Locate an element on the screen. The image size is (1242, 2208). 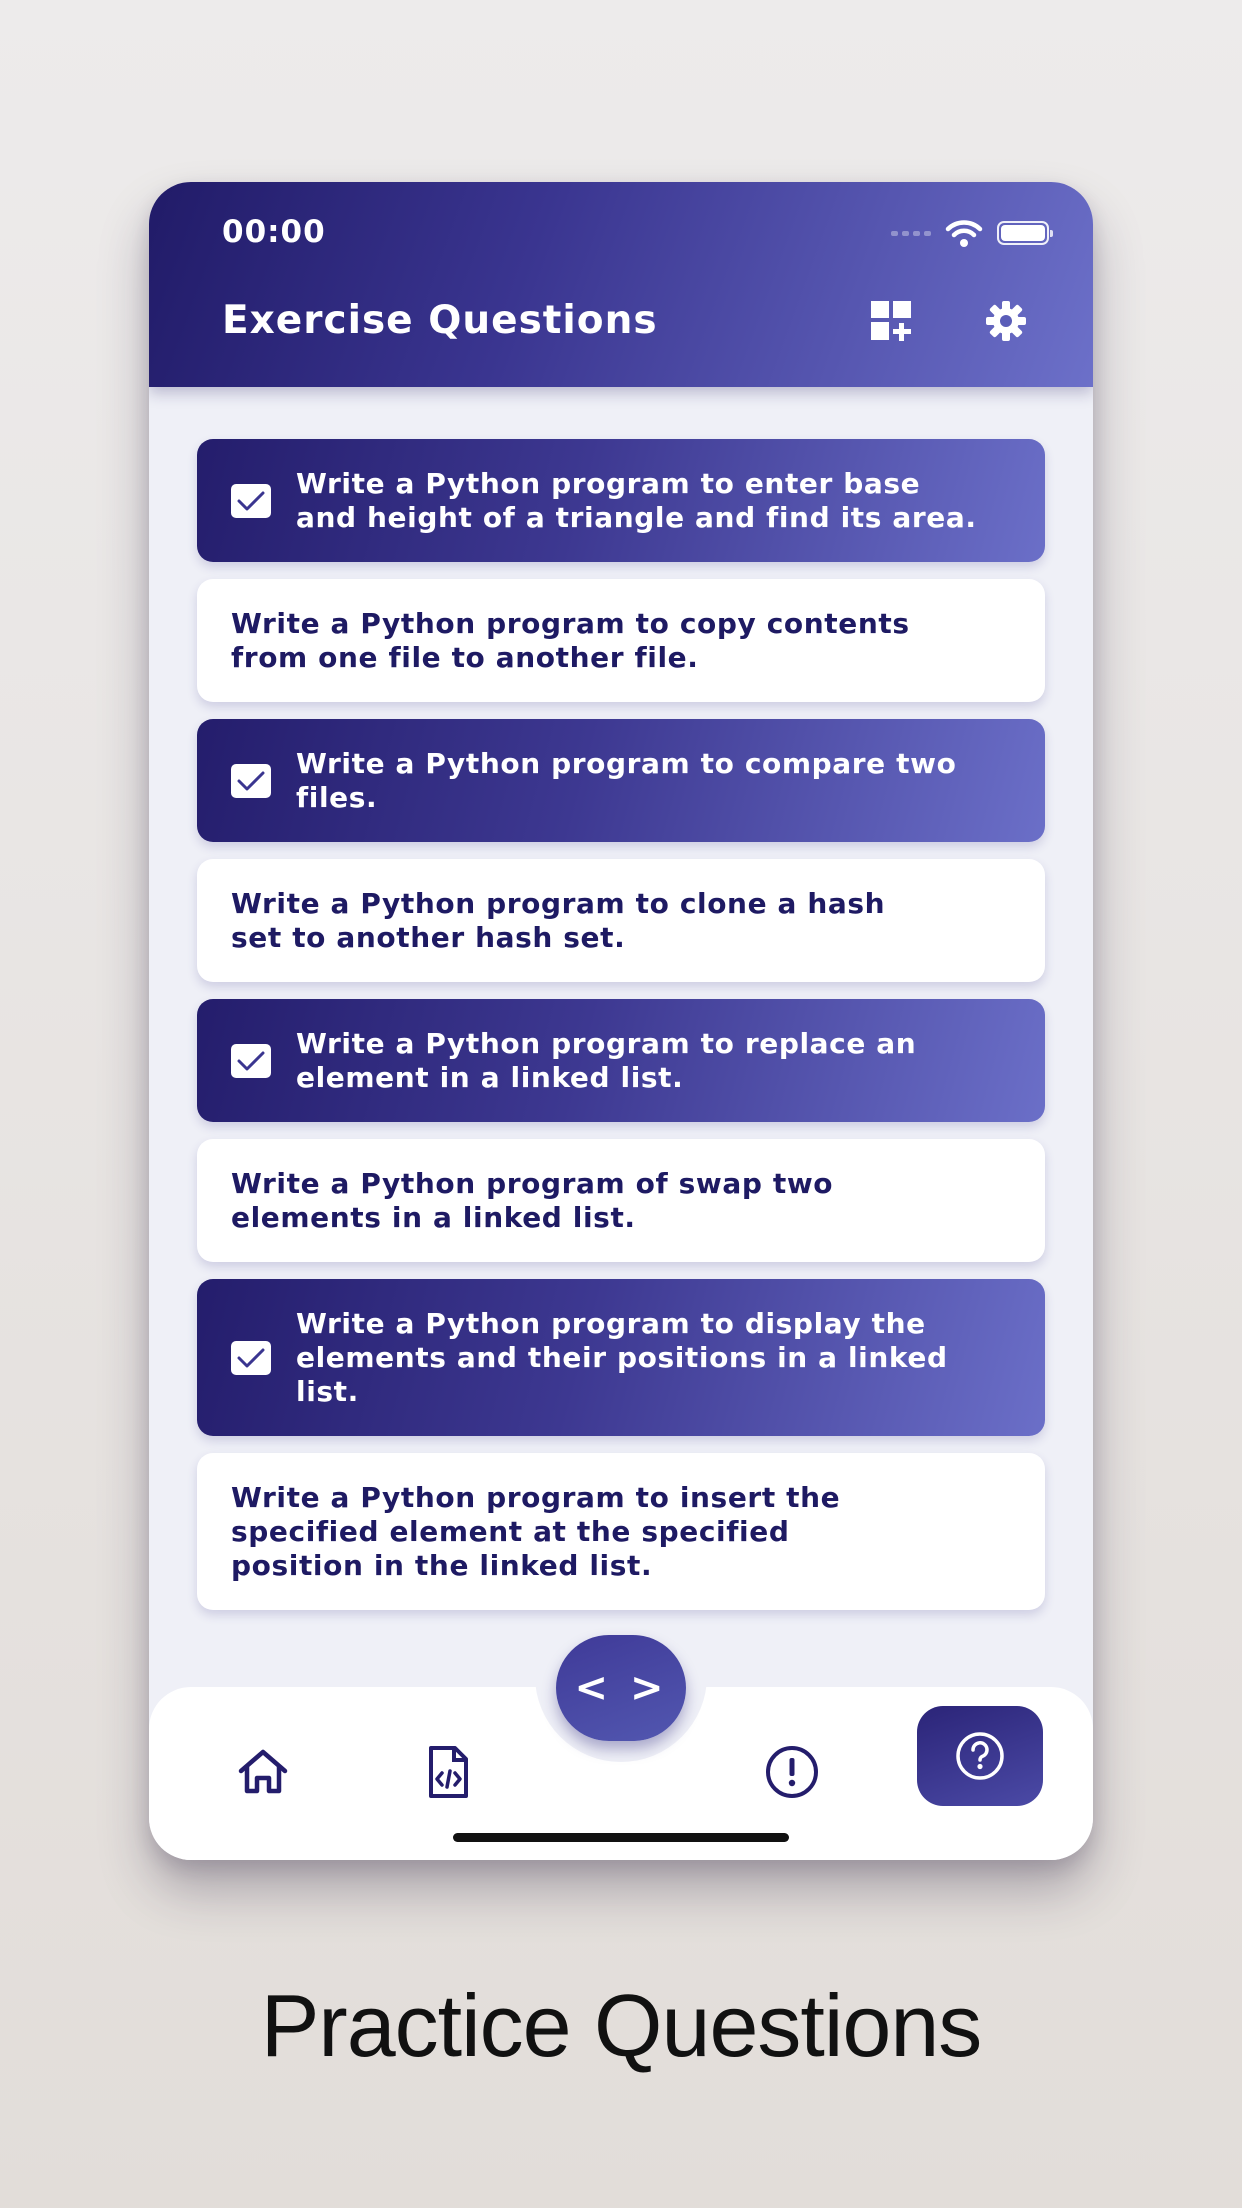
add-widget-button is located at coordinates (891, 321).